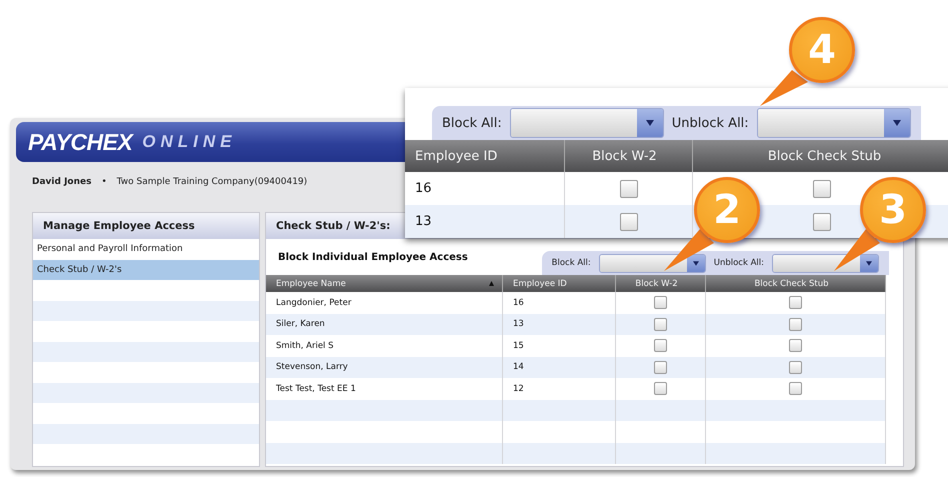  Describe the element at coordinates (822, 50) in the screenshot. I see `callout-badge: 4` at that location.